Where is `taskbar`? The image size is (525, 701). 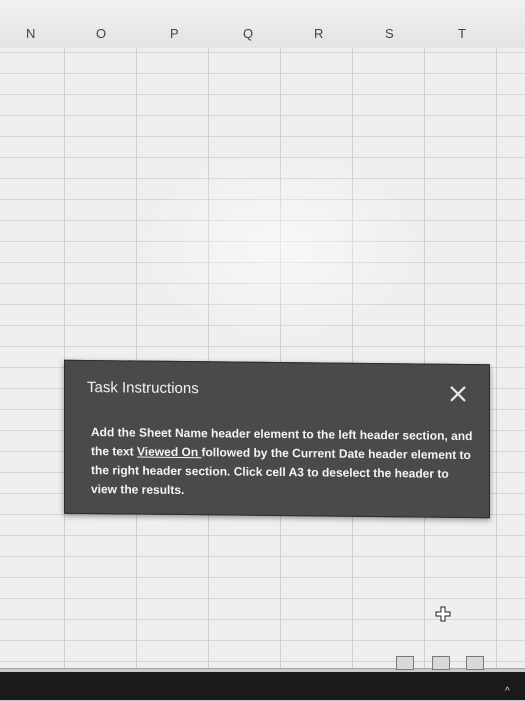 taskbar is located at coordinates (262, 686).